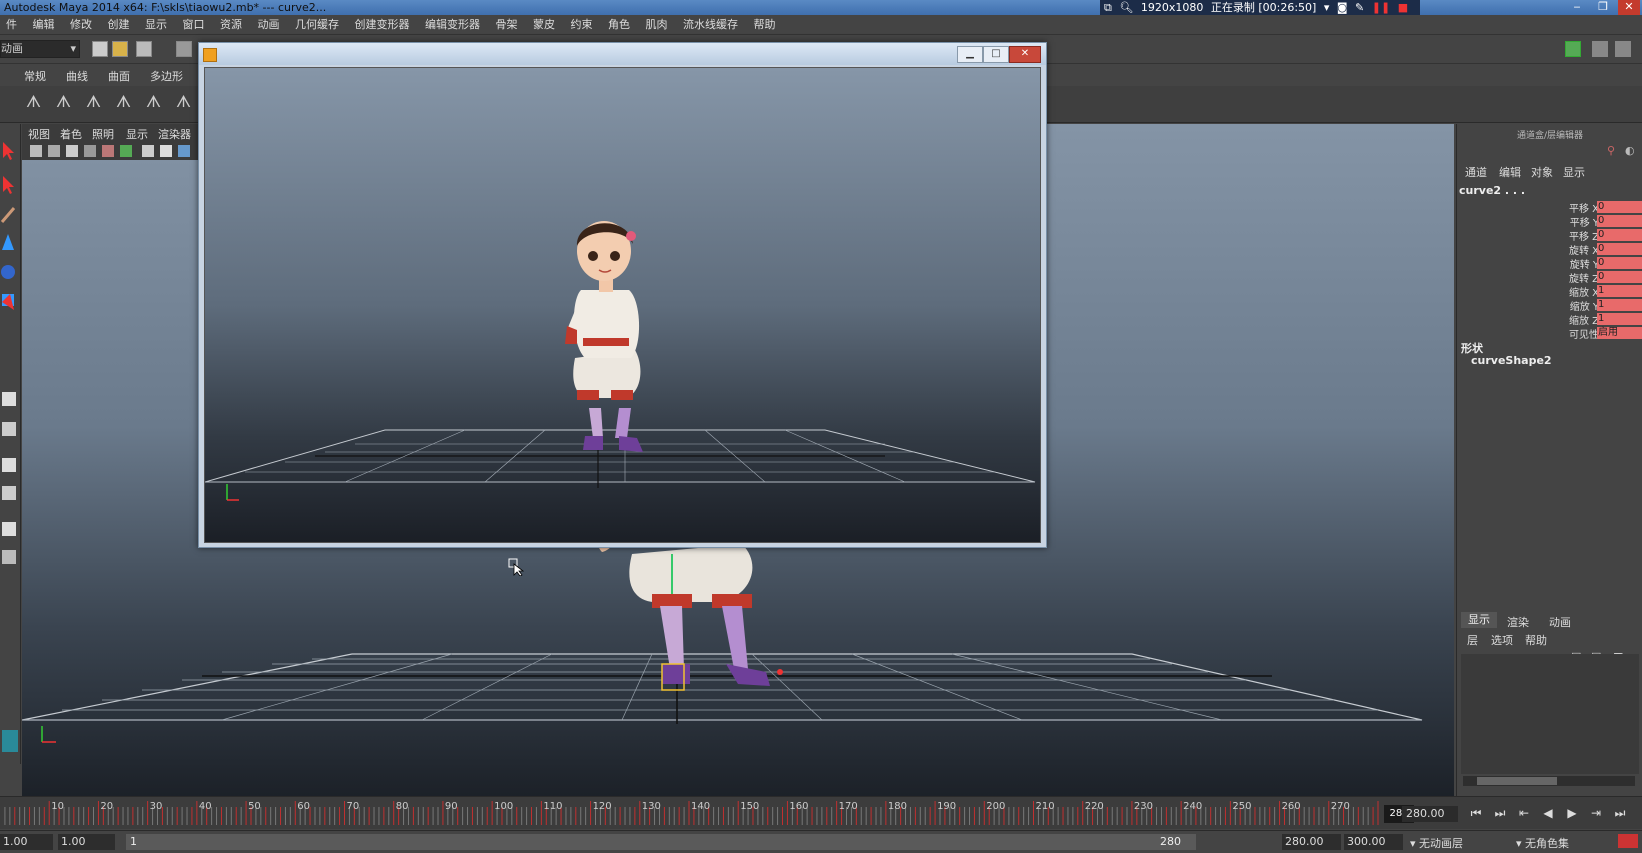 This screenshot has height=853, width=1642. Describe the element at coordinates (156, 24) in the screenshot. I see `menu-display: 显示` at that location.